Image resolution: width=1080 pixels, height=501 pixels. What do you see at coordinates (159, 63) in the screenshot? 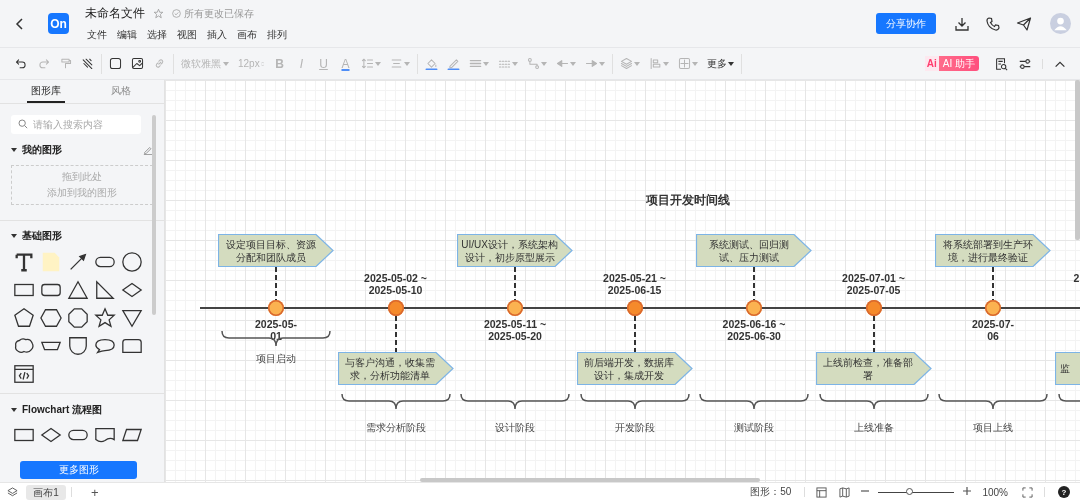
I see `link-icon` at bounding box center [159, 63].